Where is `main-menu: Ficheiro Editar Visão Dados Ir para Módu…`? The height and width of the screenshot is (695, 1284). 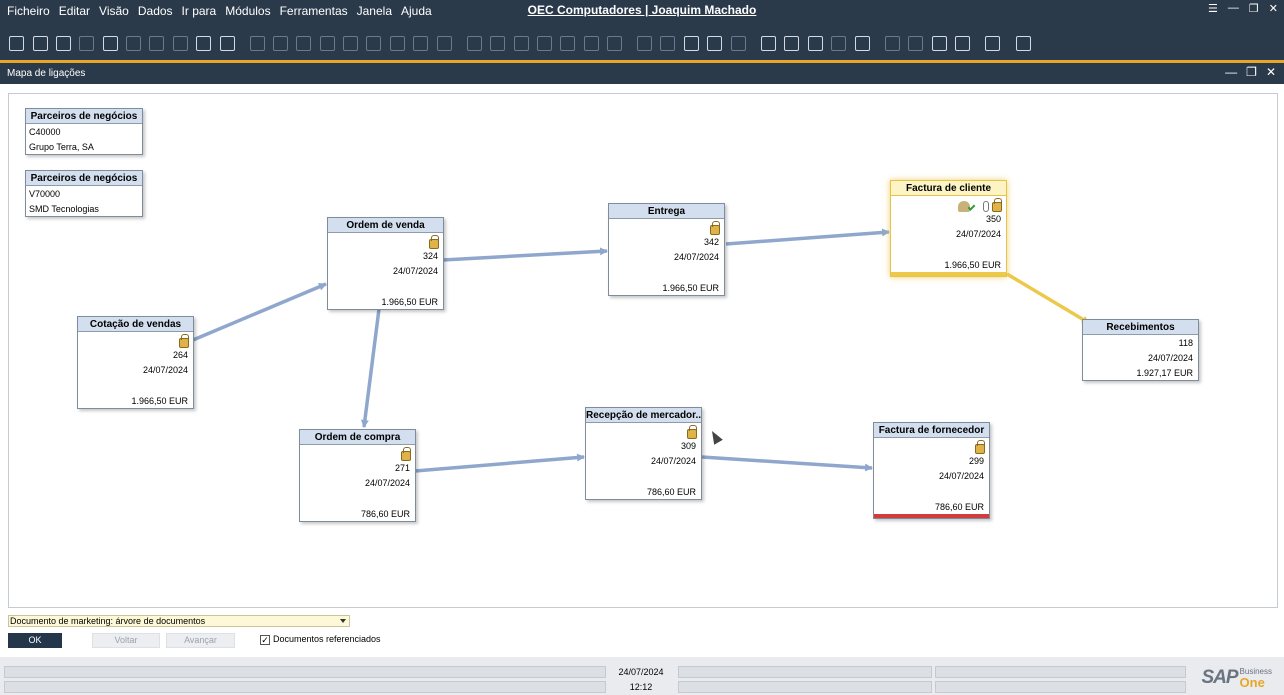 main-menu: Ficheiro Editar Visão Dados Ir para Módu… is located at coordinates (224, 11).